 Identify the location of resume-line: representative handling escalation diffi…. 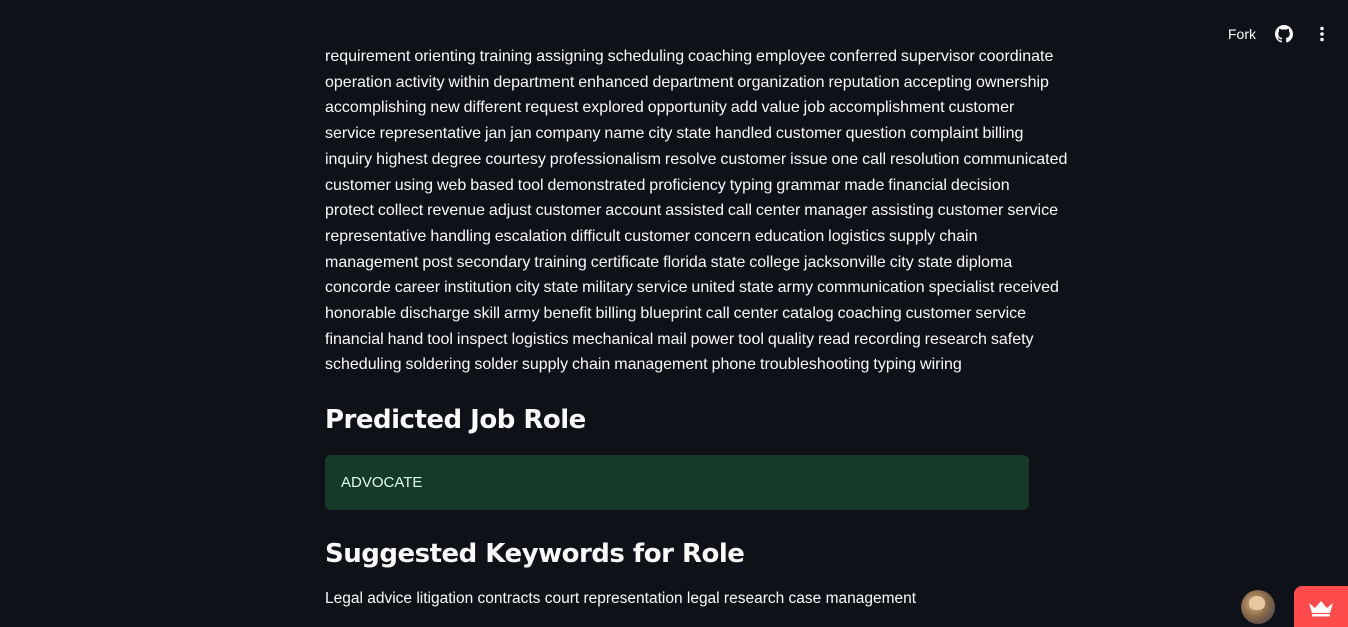
(651, 236).